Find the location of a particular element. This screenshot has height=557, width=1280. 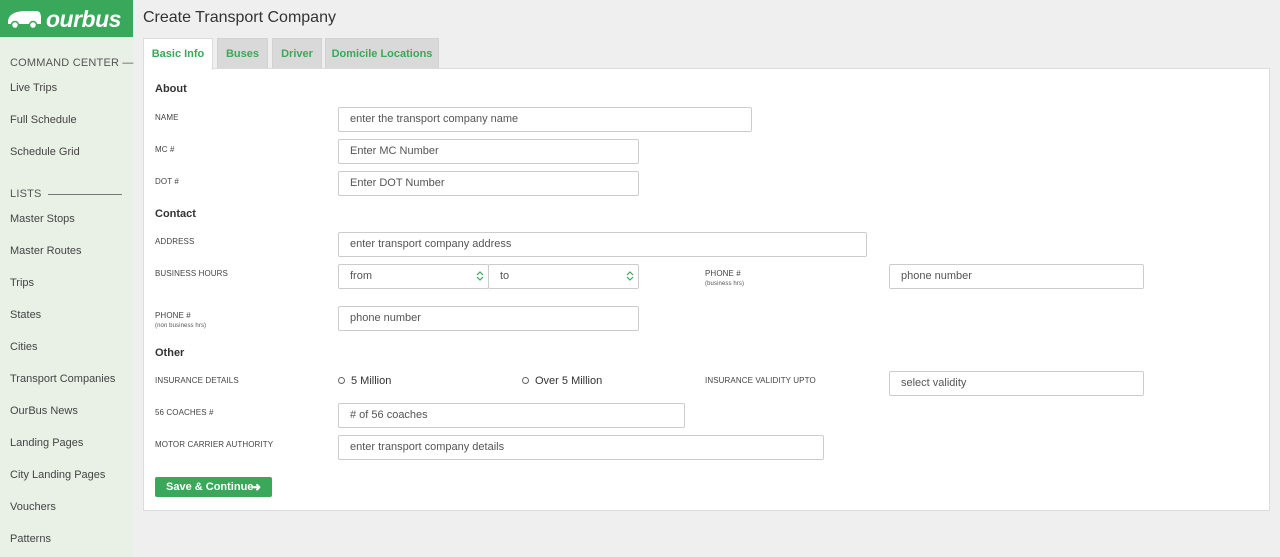

brand-logo: ourbus is located at coordinates (66, 18).